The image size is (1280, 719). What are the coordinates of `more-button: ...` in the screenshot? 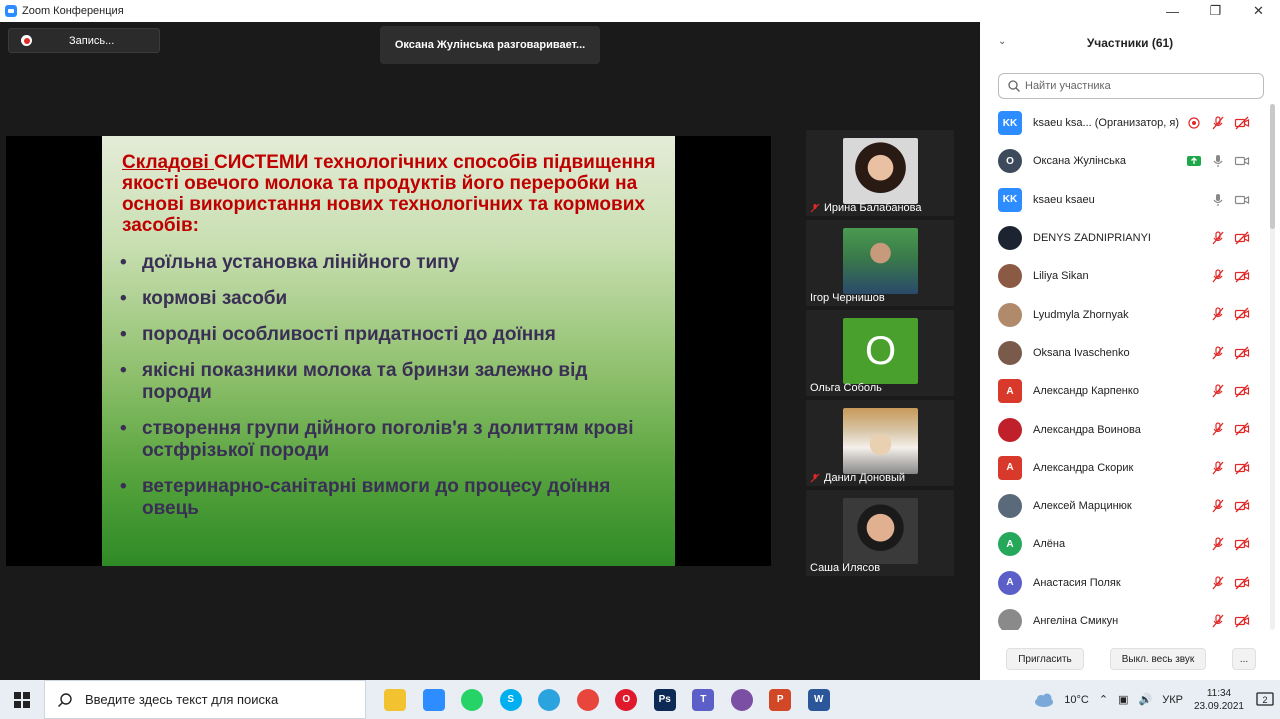 It's located at (1244, 659).